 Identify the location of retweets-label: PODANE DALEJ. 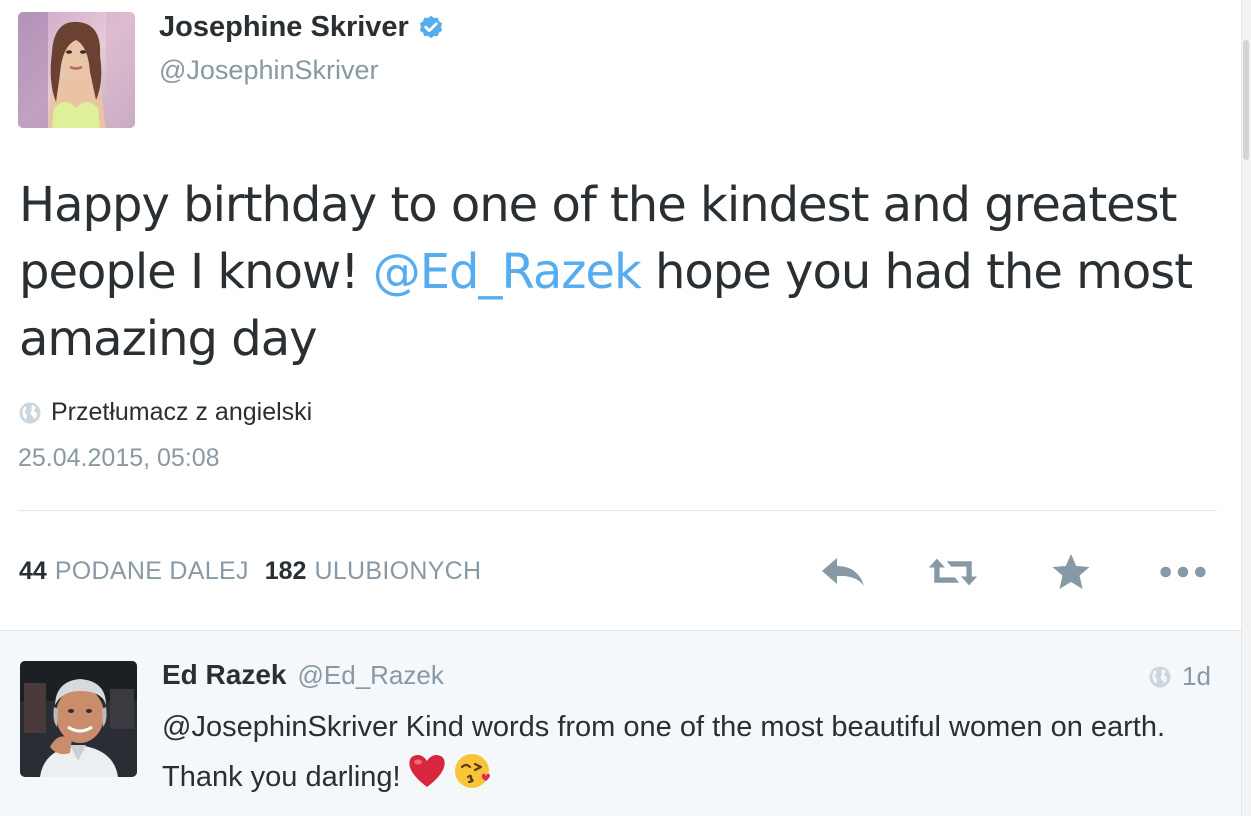
(152, 571).